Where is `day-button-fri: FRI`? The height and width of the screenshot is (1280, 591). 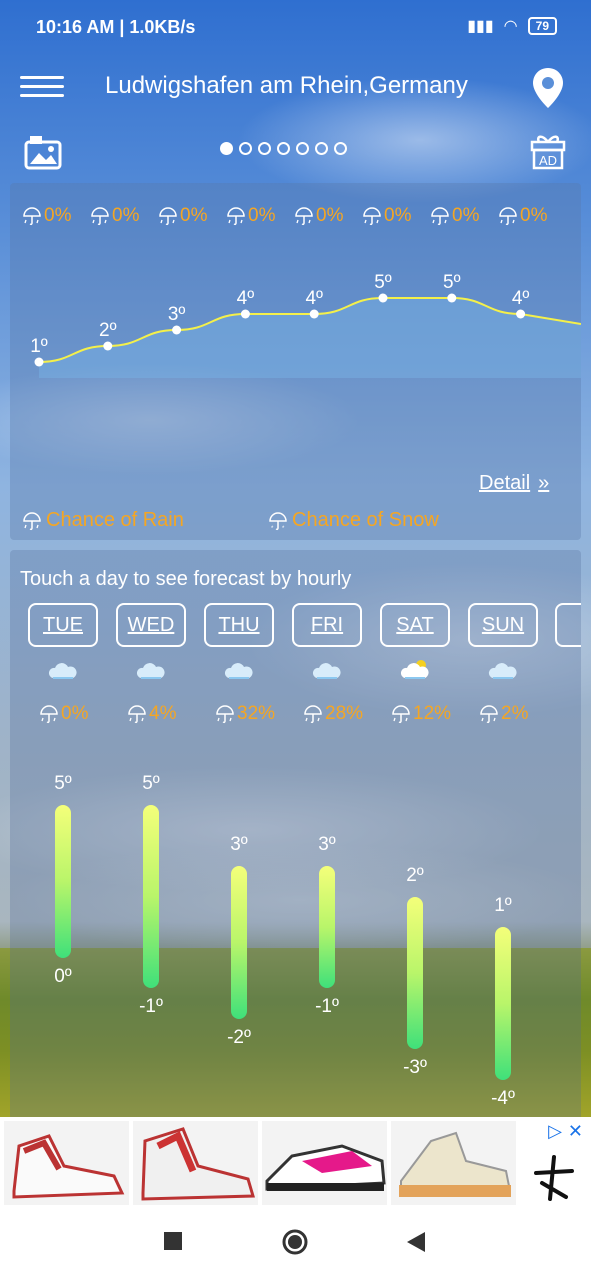 day-button-fri: FRI is located at coordinates (327, 625).